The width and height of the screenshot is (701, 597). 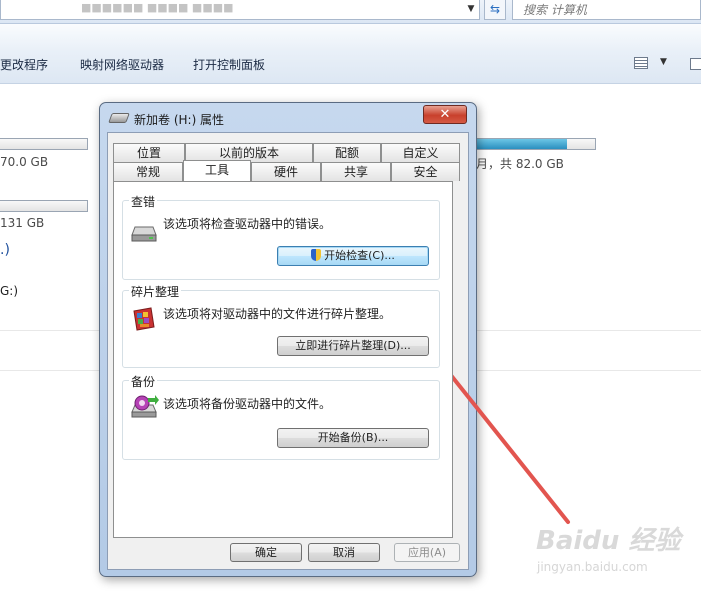 What do you see at coordinates (157, 7) in the screenshot?
I see `address-text: ■■■■■■ ■■■■ ■■■■` at bounding box center [157, 7].